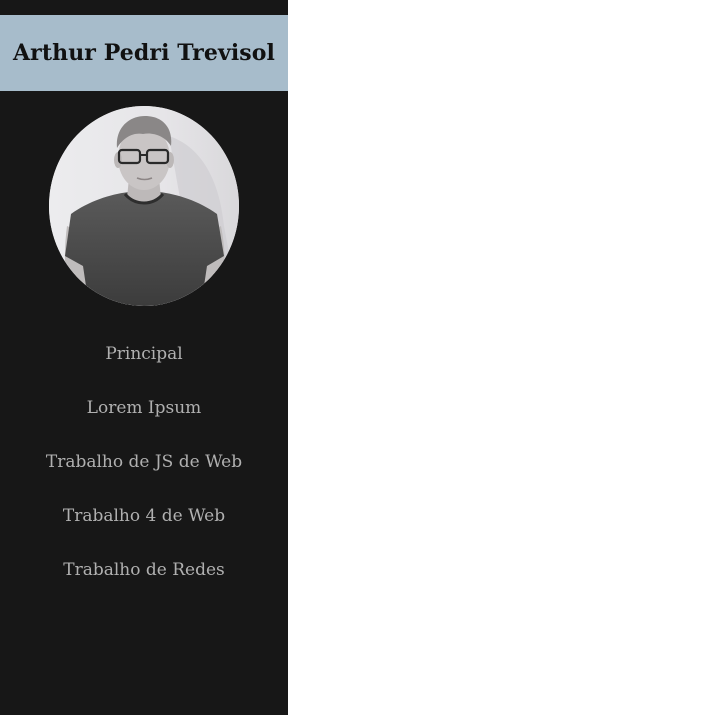  I want to click on nav-item-trabalho-redes: Trabalho de Redes, so click(144, 570).